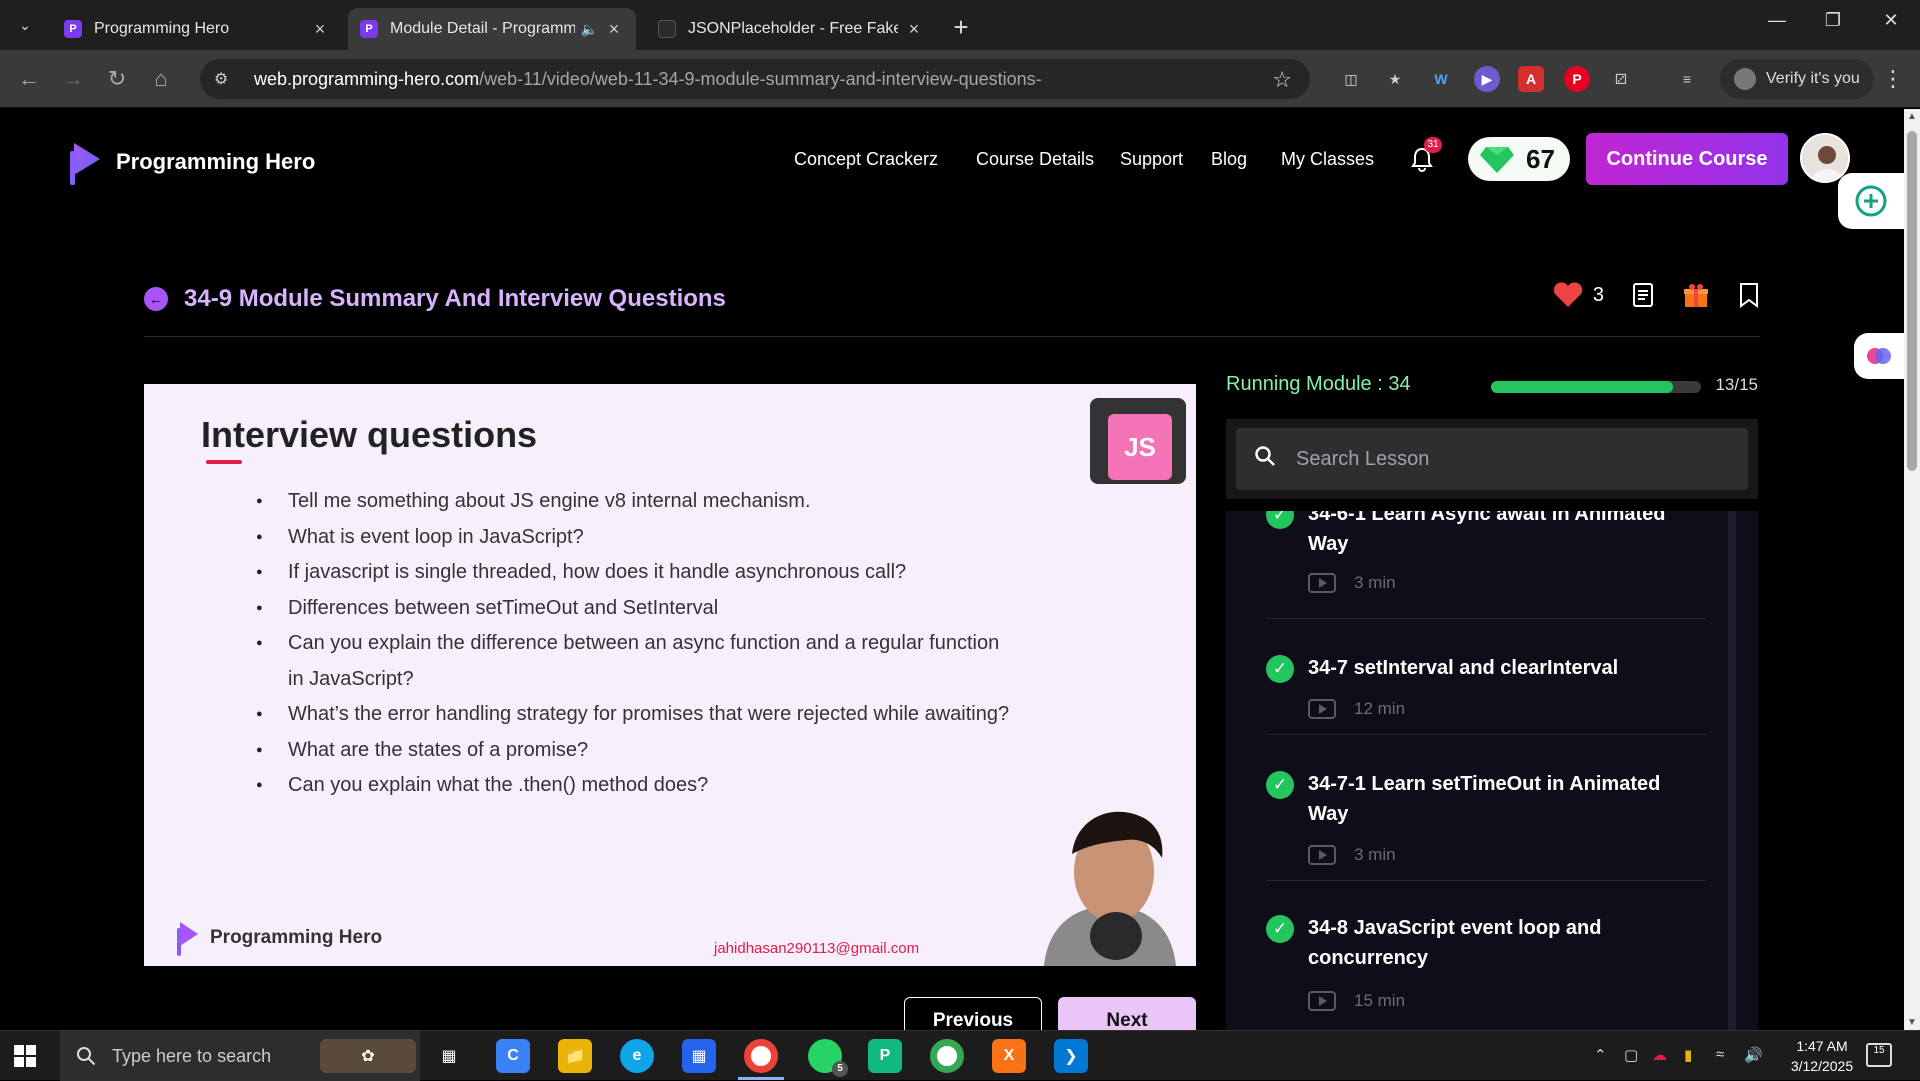 The height and width of the screenshot is (1081, 1920). I want to click on scroll-down-icon: ▼, so click(1912, 1022).